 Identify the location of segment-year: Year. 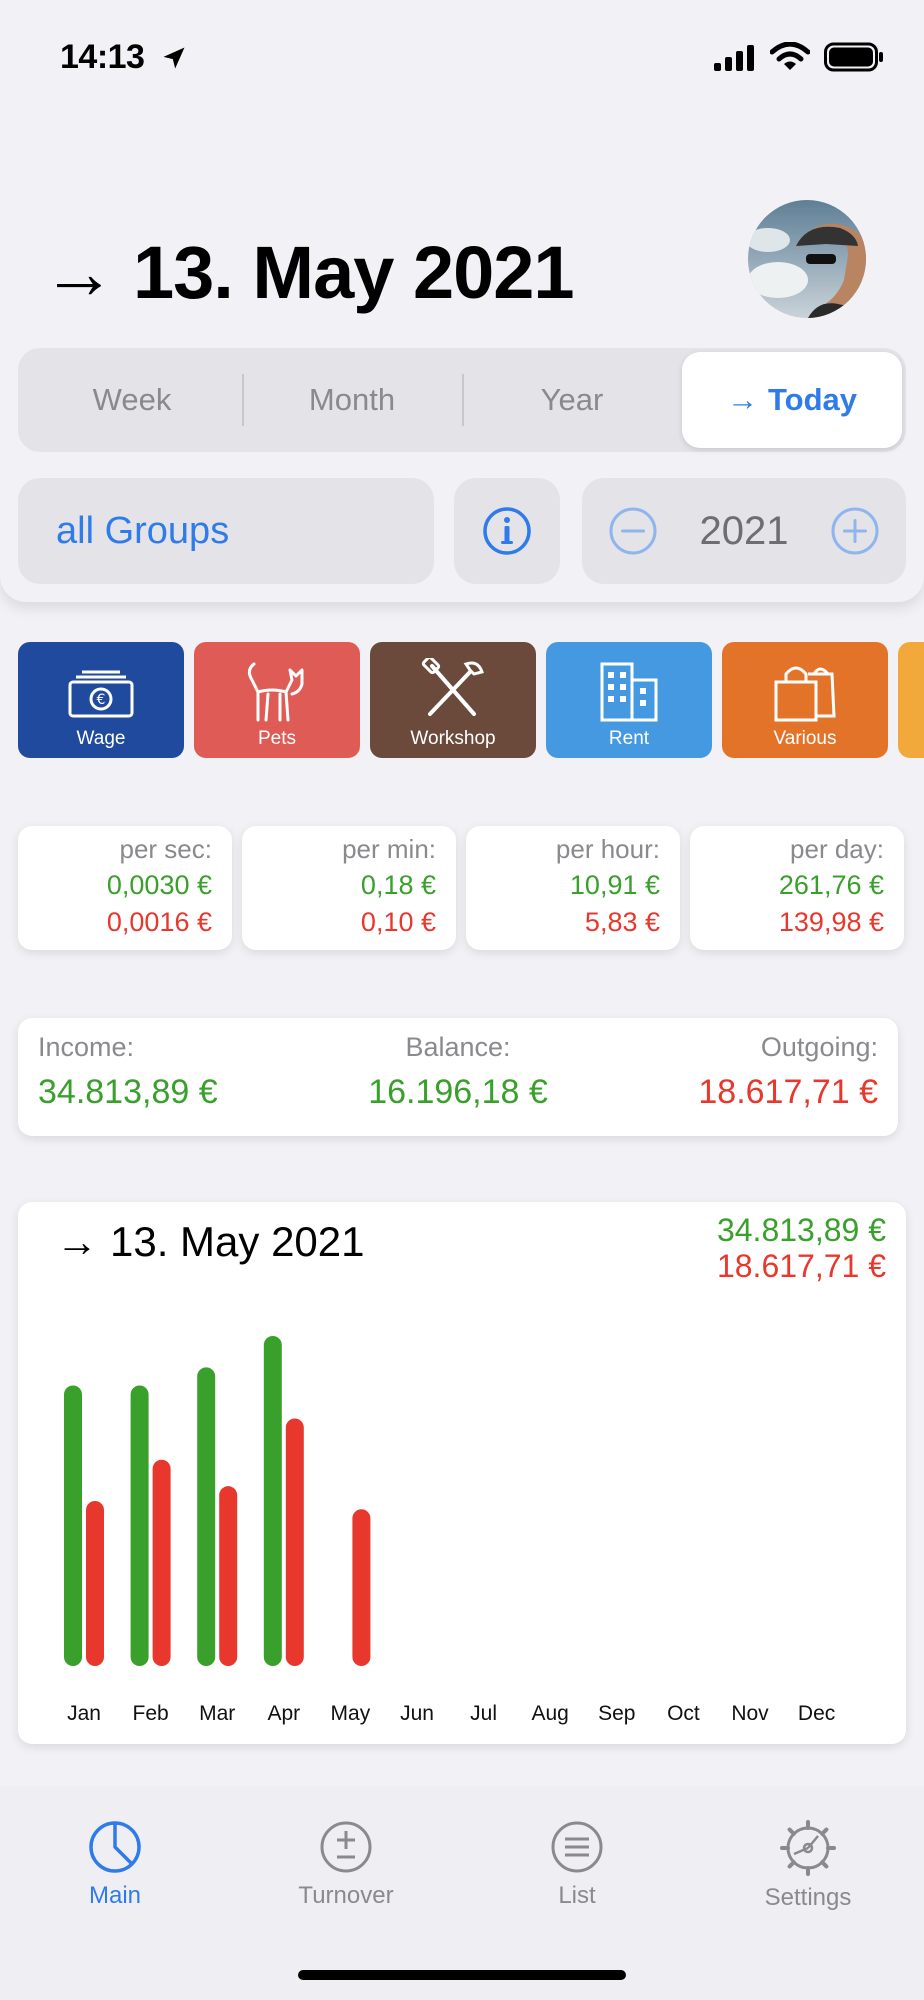
(572, 400).